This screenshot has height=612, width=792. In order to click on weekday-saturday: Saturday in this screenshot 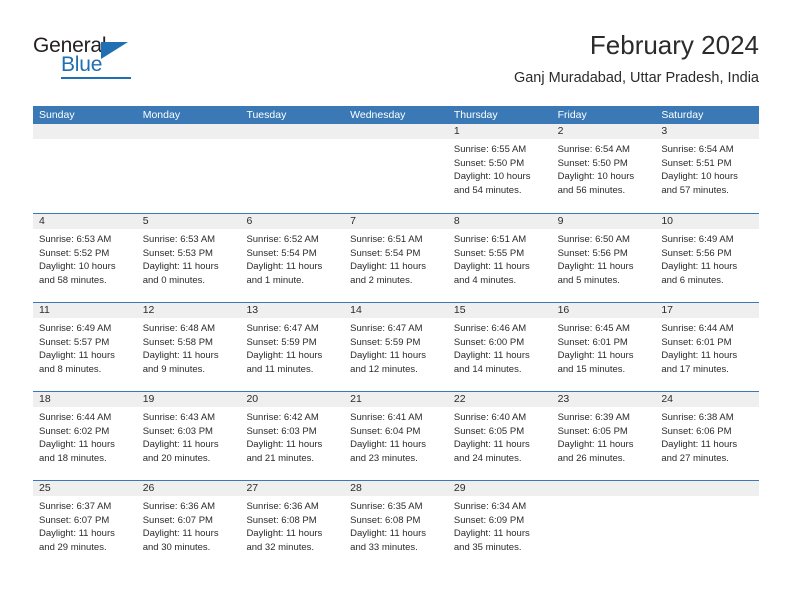, I will do `click(682, 115)`.